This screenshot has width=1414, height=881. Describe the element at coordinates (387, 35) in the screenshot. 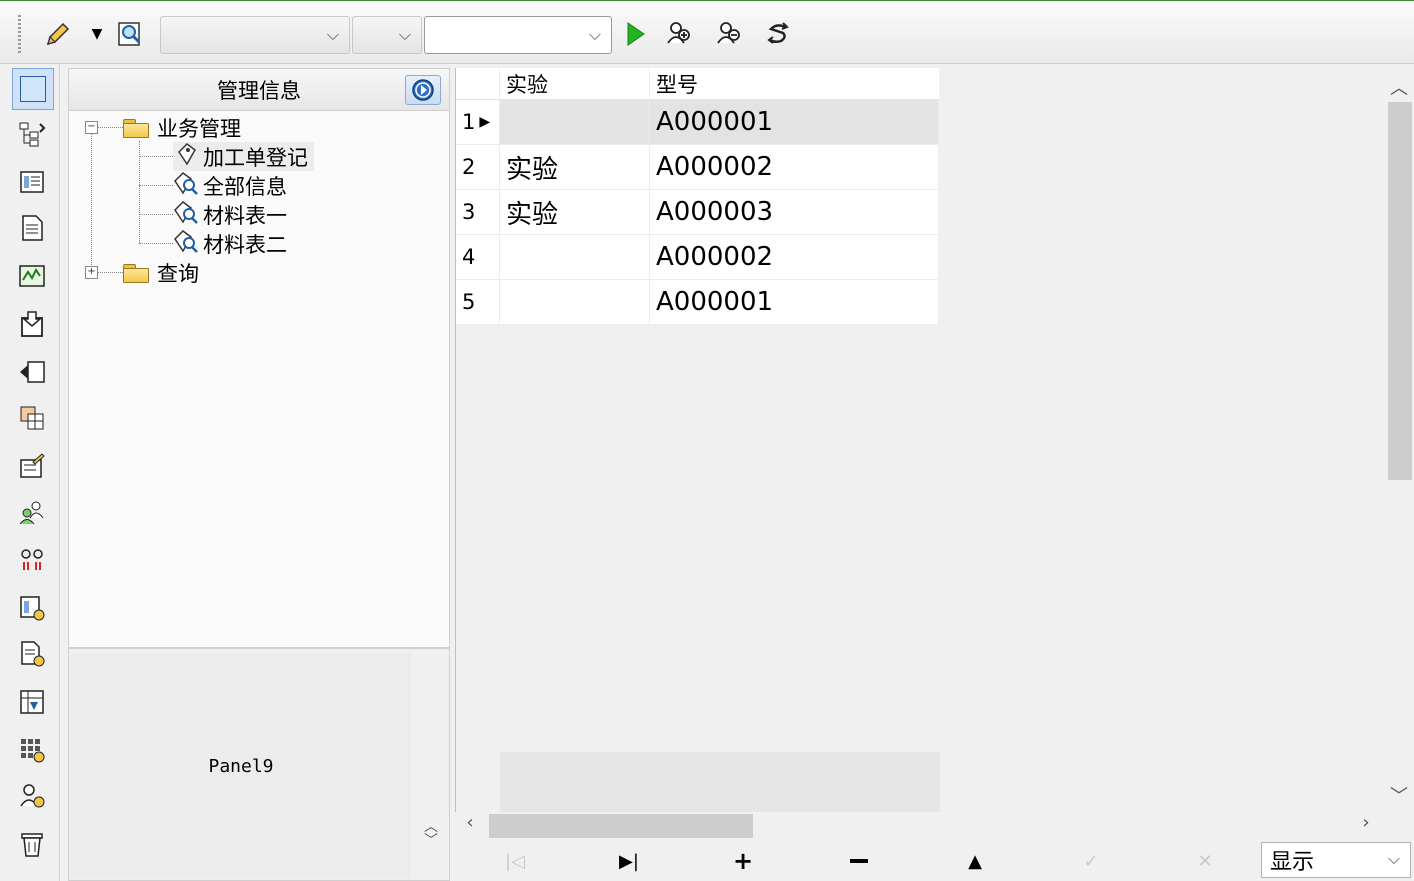

I see `combo-2: ⌵` at that location.